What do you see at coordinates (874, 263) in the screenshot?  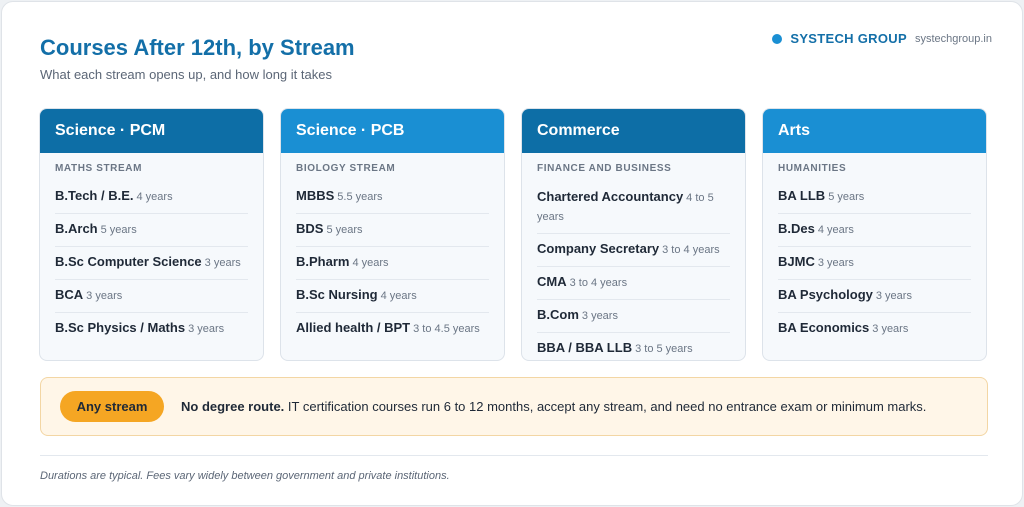 I see `course-item: BJMC 3 years` at bounding box center [874, 263].